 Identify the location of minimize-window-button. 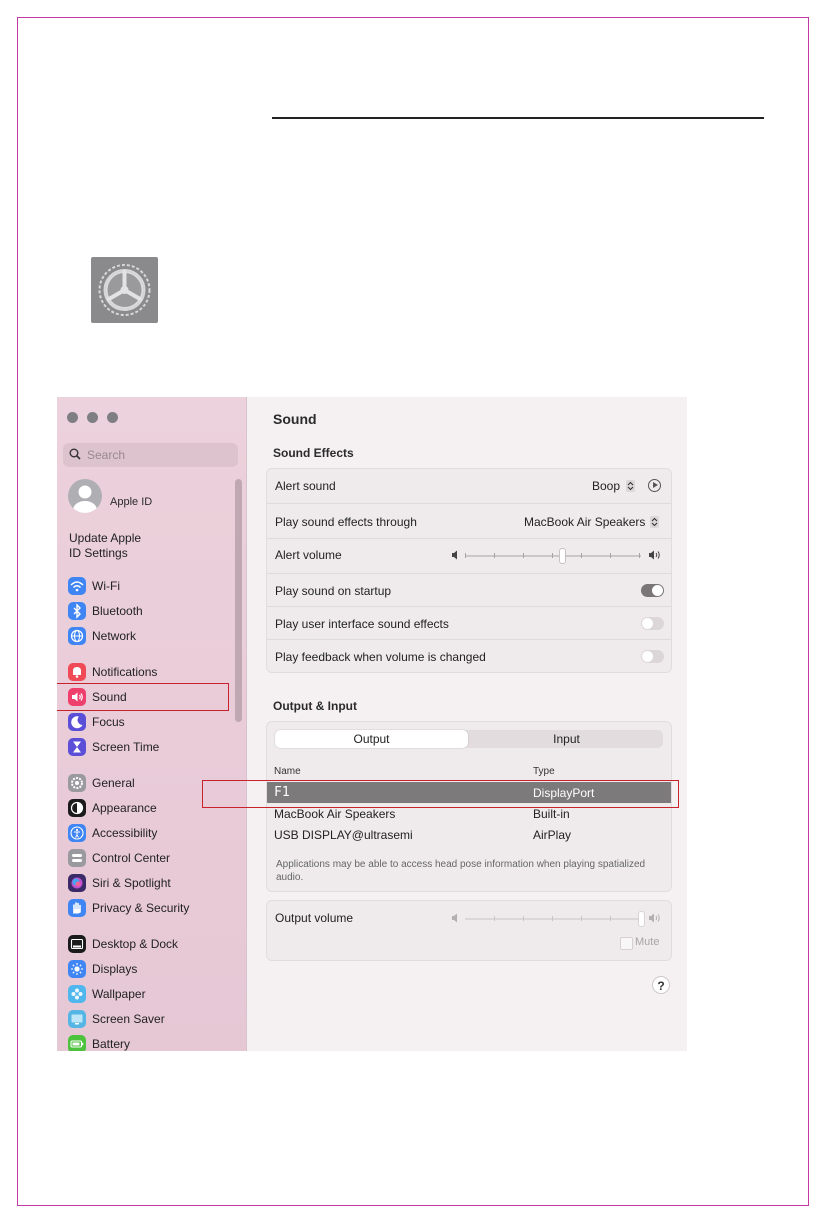
(92, 417).